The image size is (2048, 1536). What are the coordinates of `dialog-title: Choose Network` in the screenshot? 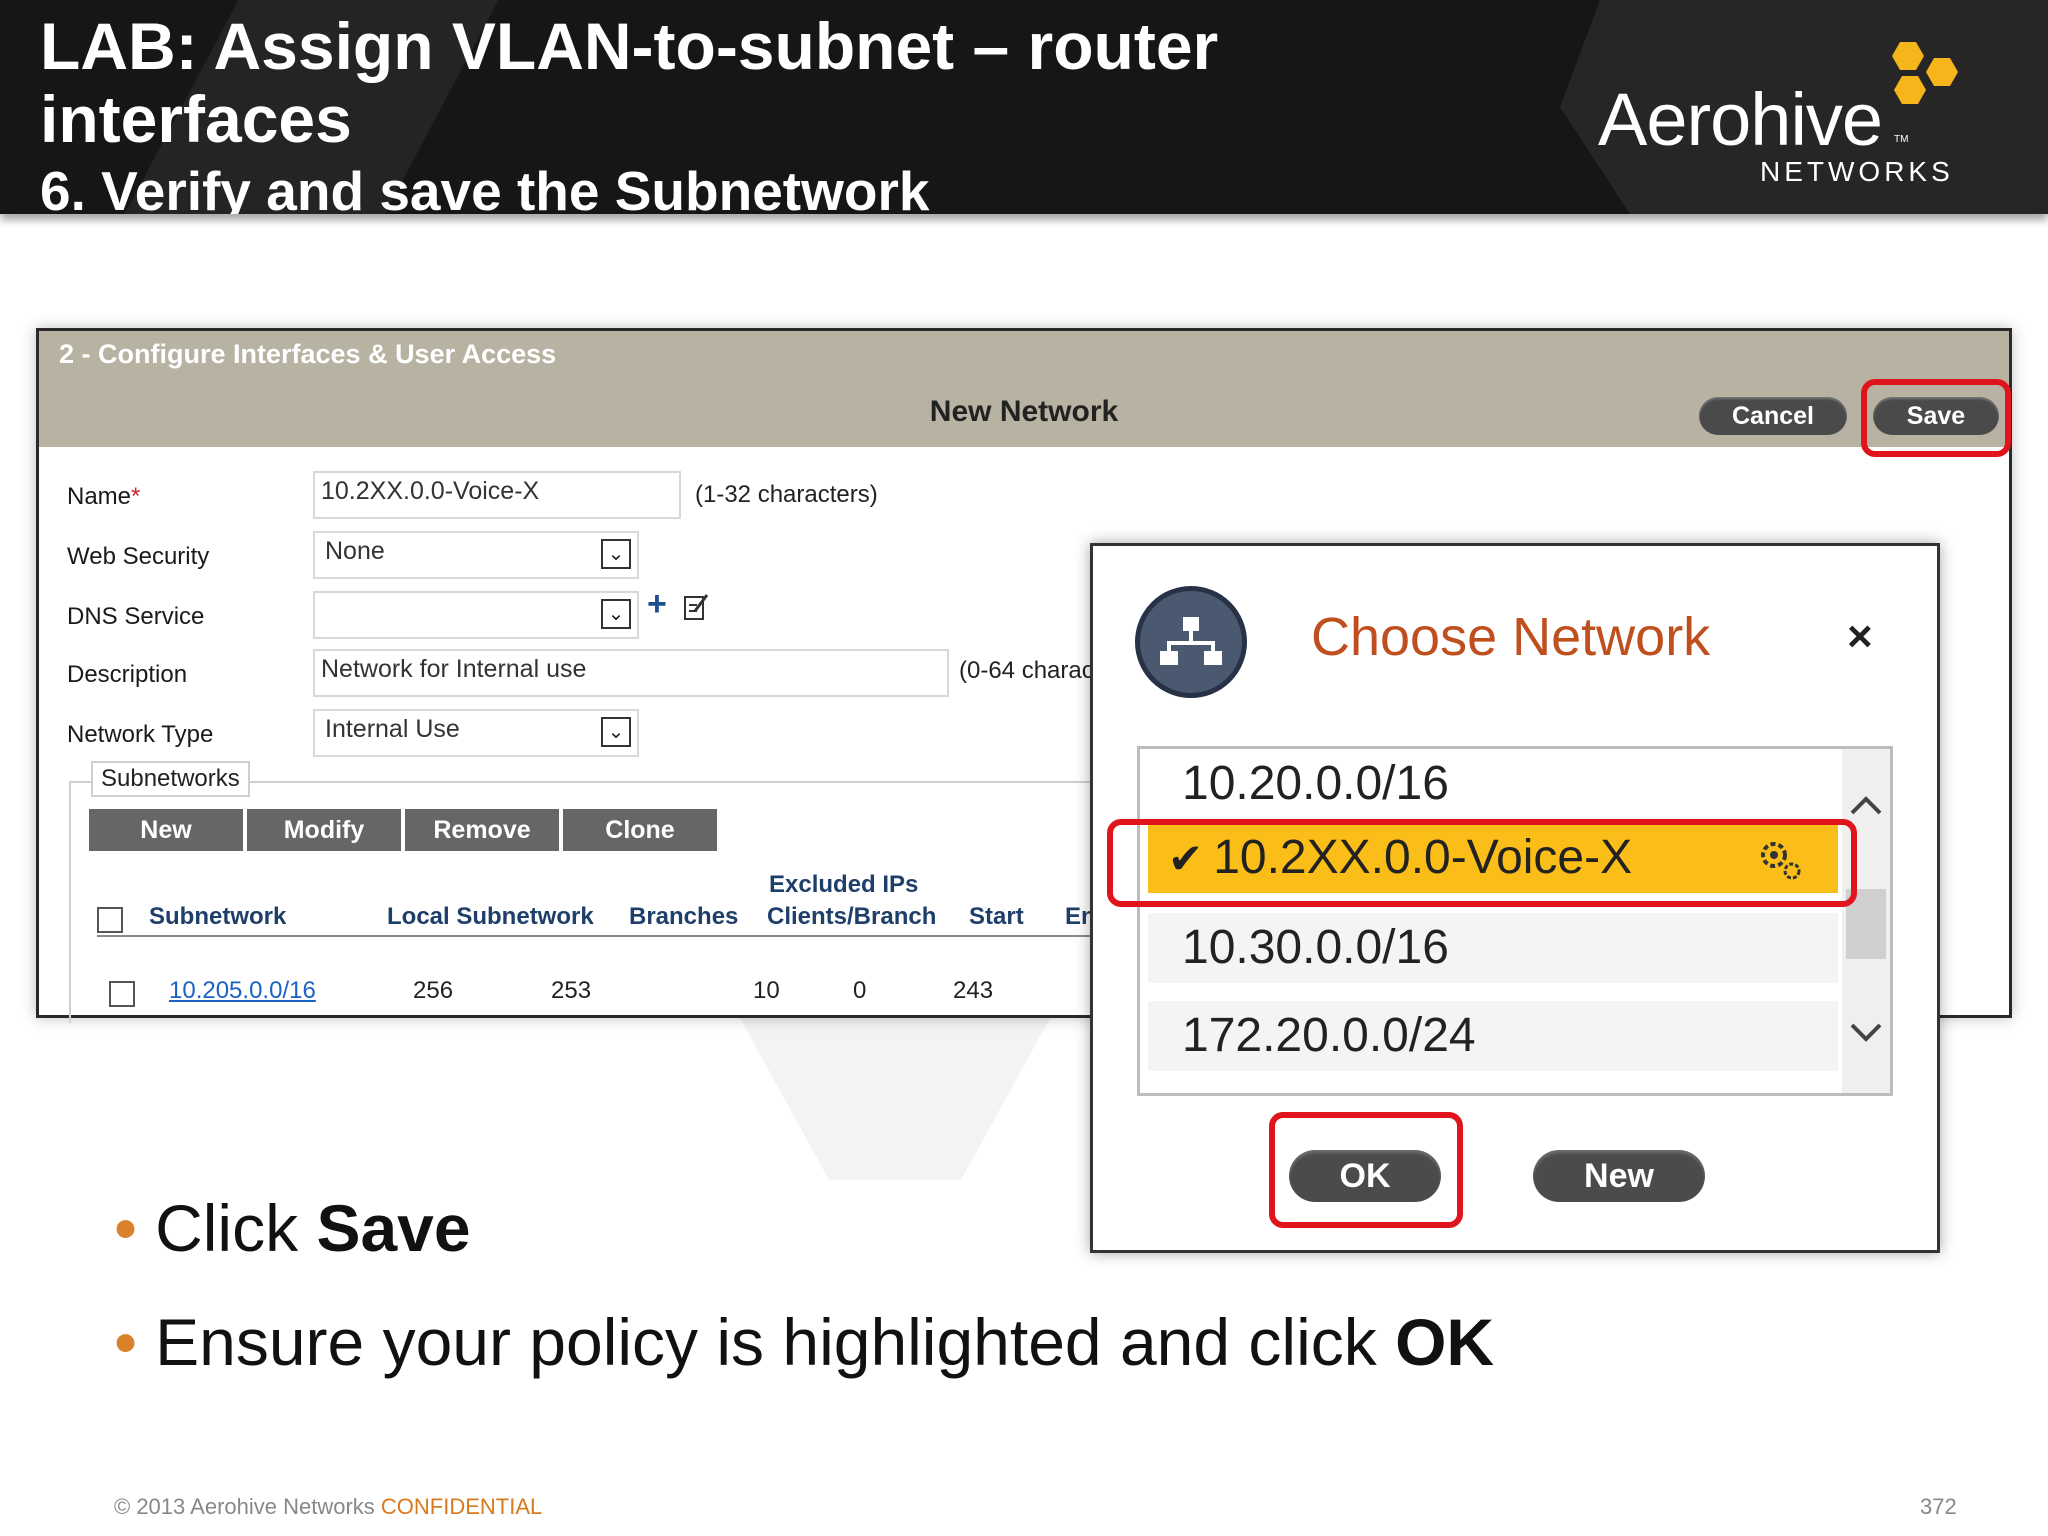 It's located at (1511, 637).